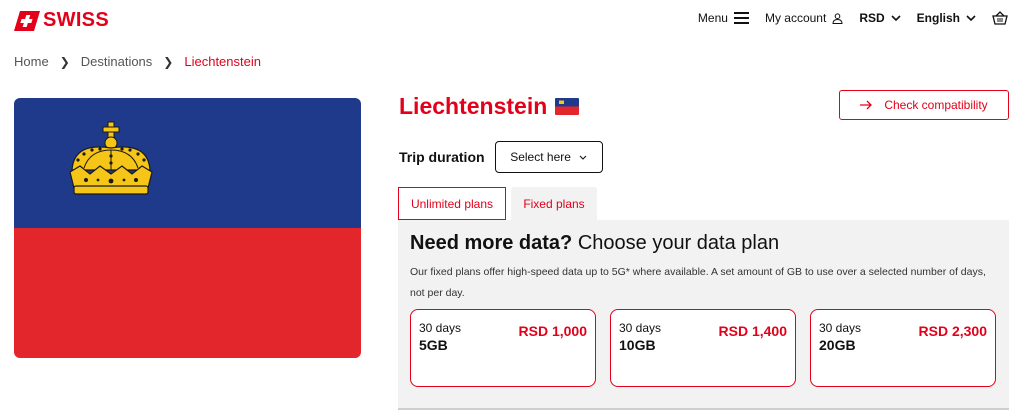 This screenshot has width=1024, height=410. I want to click on trip-duration-value: Select here, so click(540, 157).